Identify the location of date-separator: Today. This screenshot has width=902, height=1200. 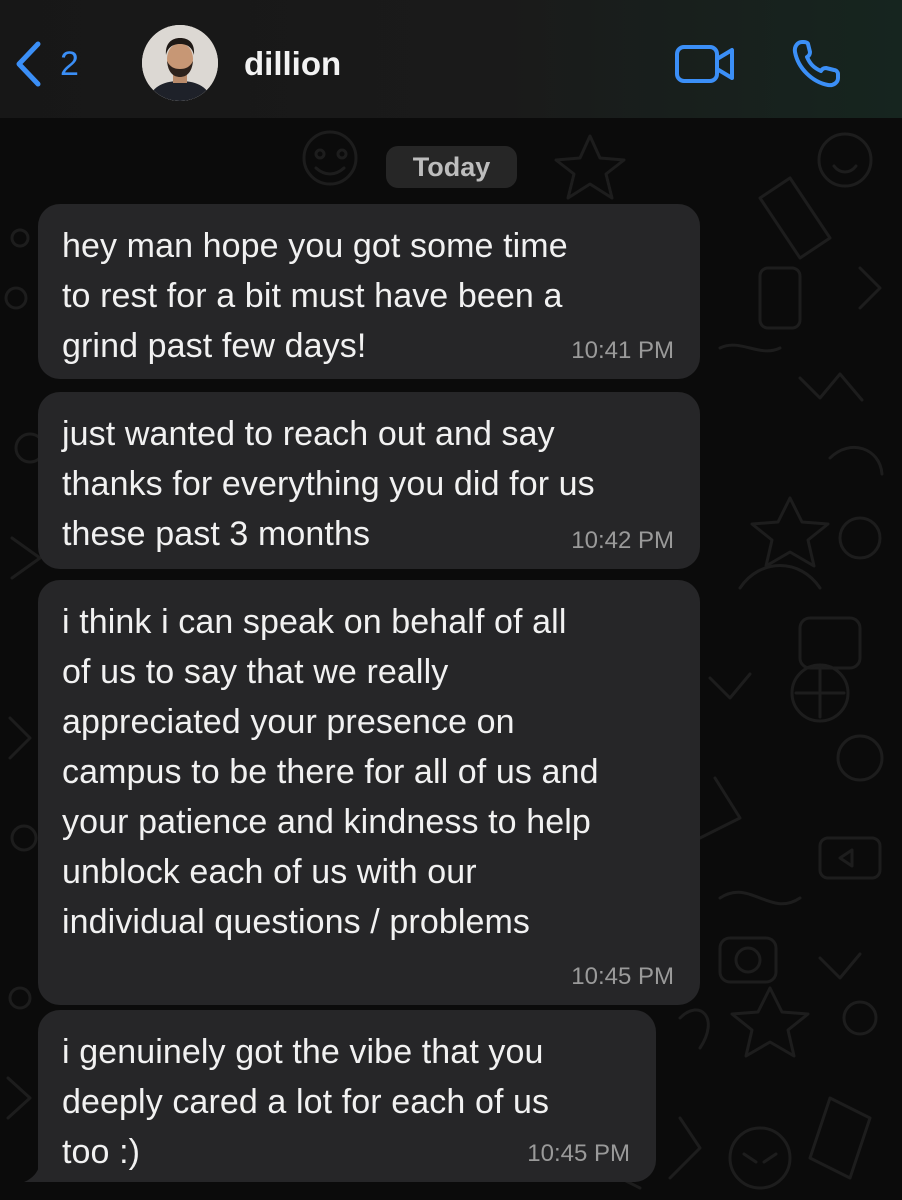
(451, 167).